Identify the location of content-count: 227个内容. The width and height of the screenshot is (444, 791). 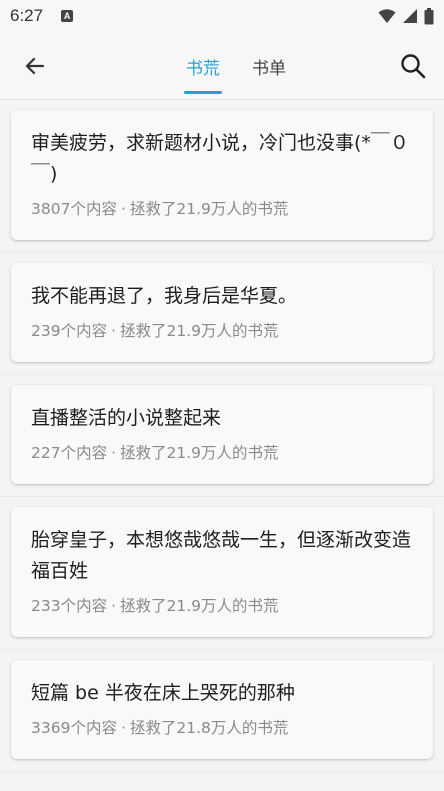
(69, 453).